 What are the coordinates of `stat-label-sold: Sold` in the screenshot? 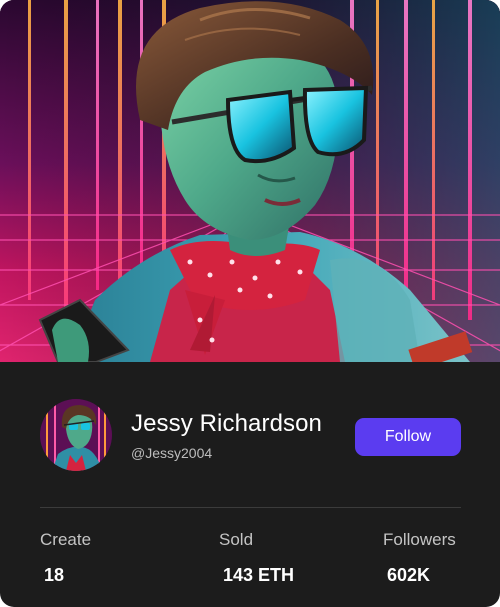 It's located at (236, 539).